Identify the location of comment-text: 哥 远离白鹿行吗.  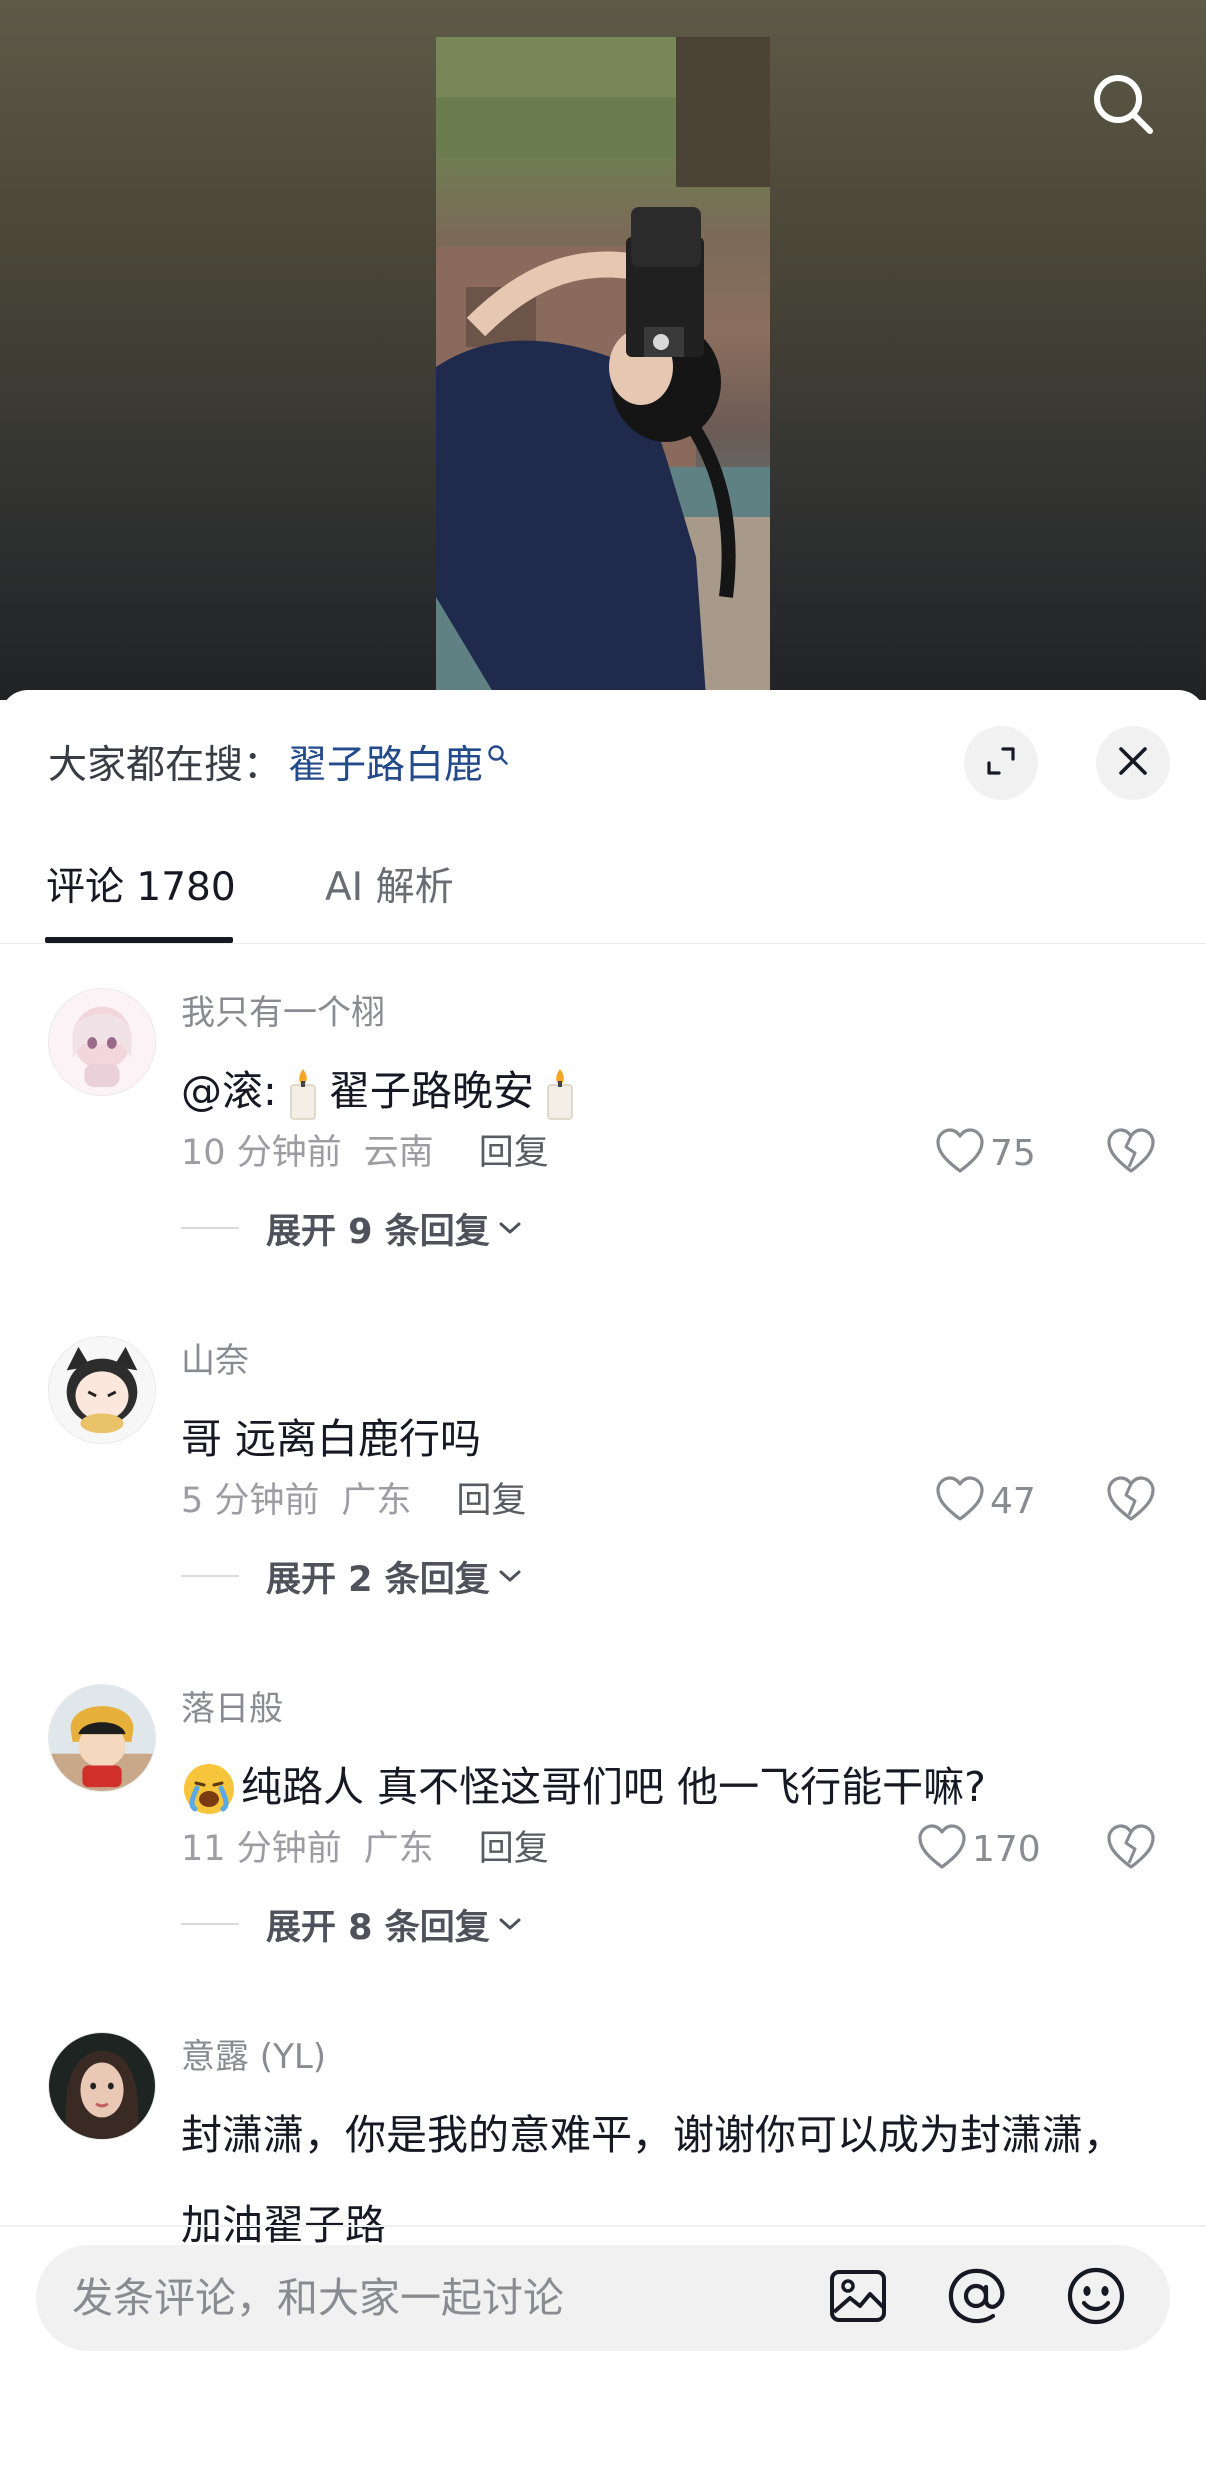
(331, 1439).